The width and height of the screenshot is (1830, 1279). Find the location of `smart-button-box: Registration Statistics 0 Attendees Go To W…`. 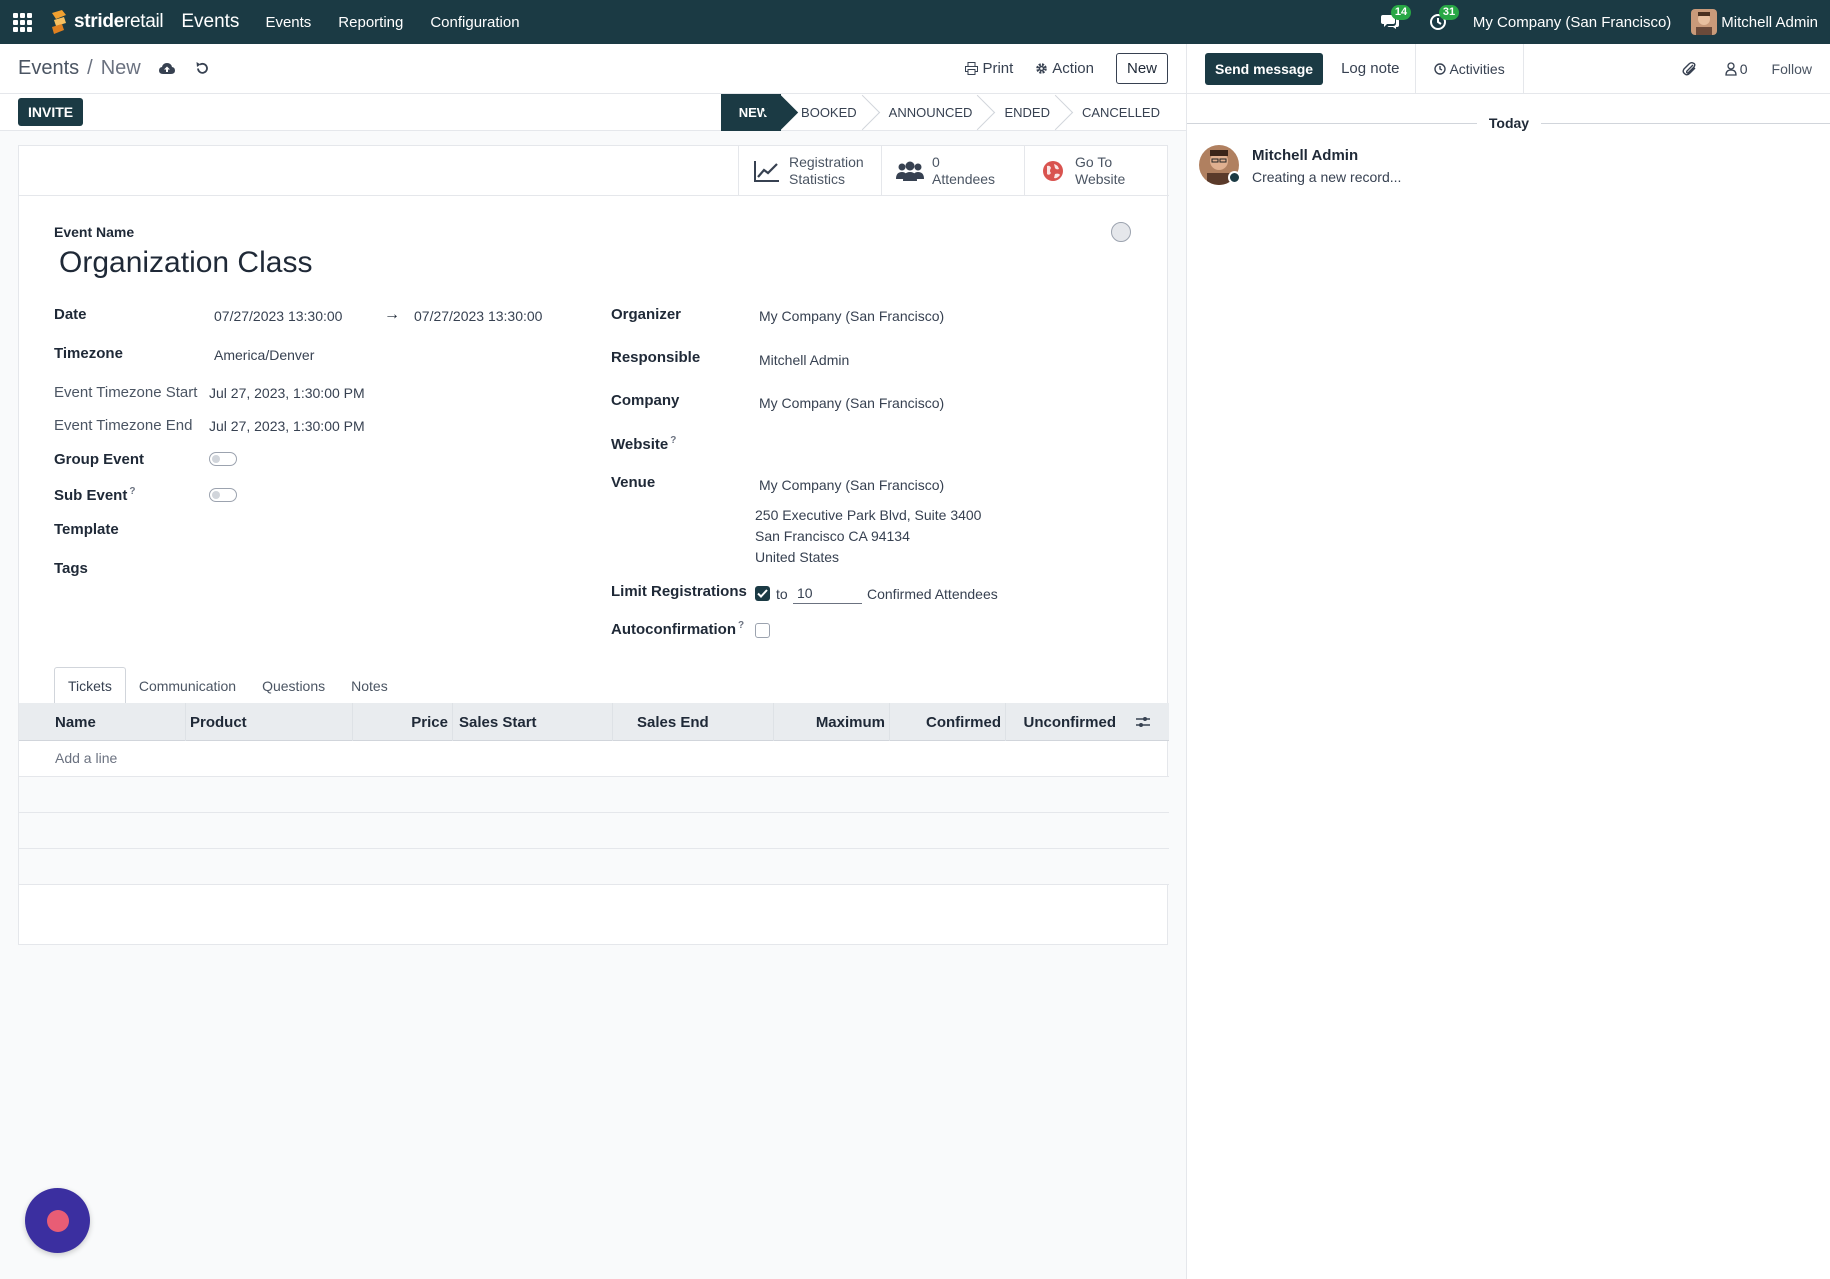

smart-button-box: Registration Statistics 0 Attendees Go To W… is located at coordinates (952, 171).